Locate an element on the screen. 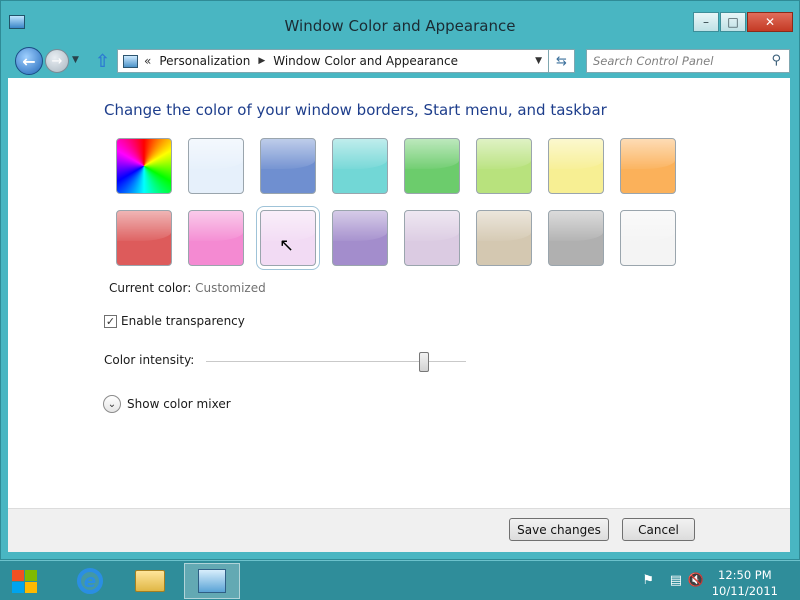 This screenshot has width=800, height=600. action-center-flag-icon: ⚑ is located at coordinates (648, 580).